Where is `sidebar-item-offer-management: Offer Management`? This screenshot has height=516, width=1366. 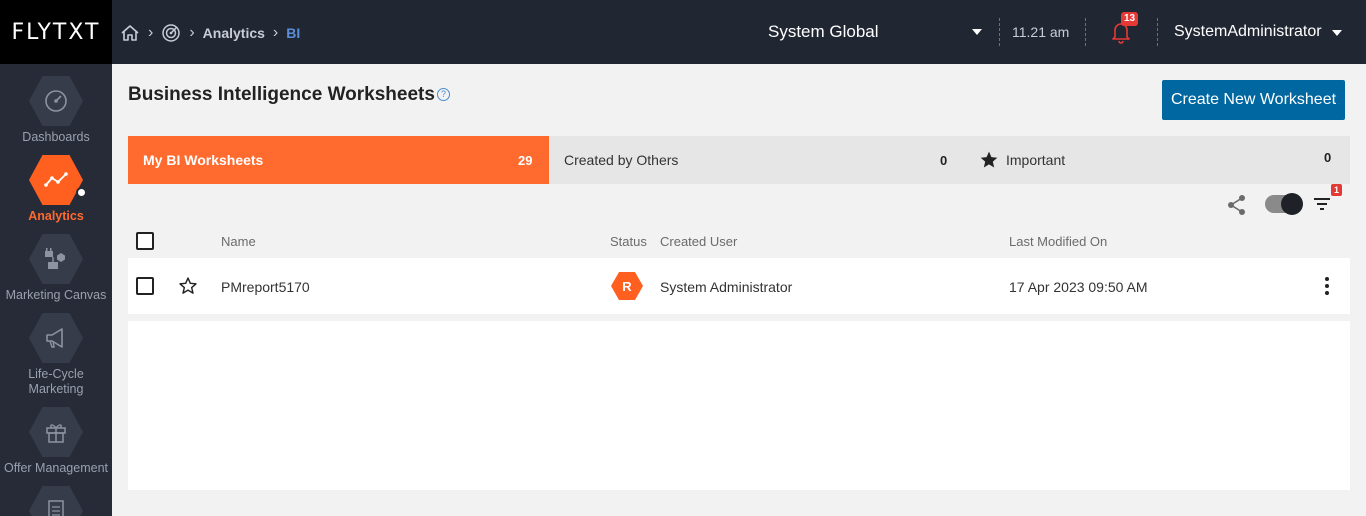 sidebar-item-offer-management: Offer Management is located at coordinates (56, 441).